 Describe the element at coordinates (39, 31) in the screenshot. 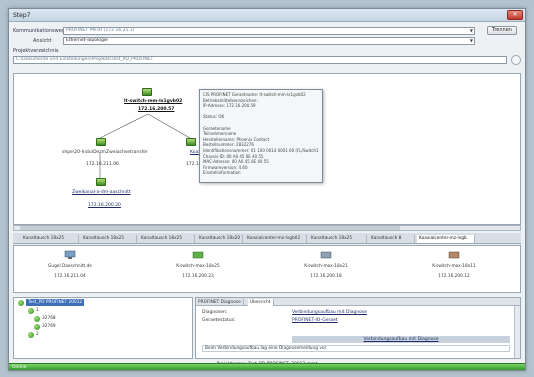

I see `connection-label: Kommunikationsweg` at that location.